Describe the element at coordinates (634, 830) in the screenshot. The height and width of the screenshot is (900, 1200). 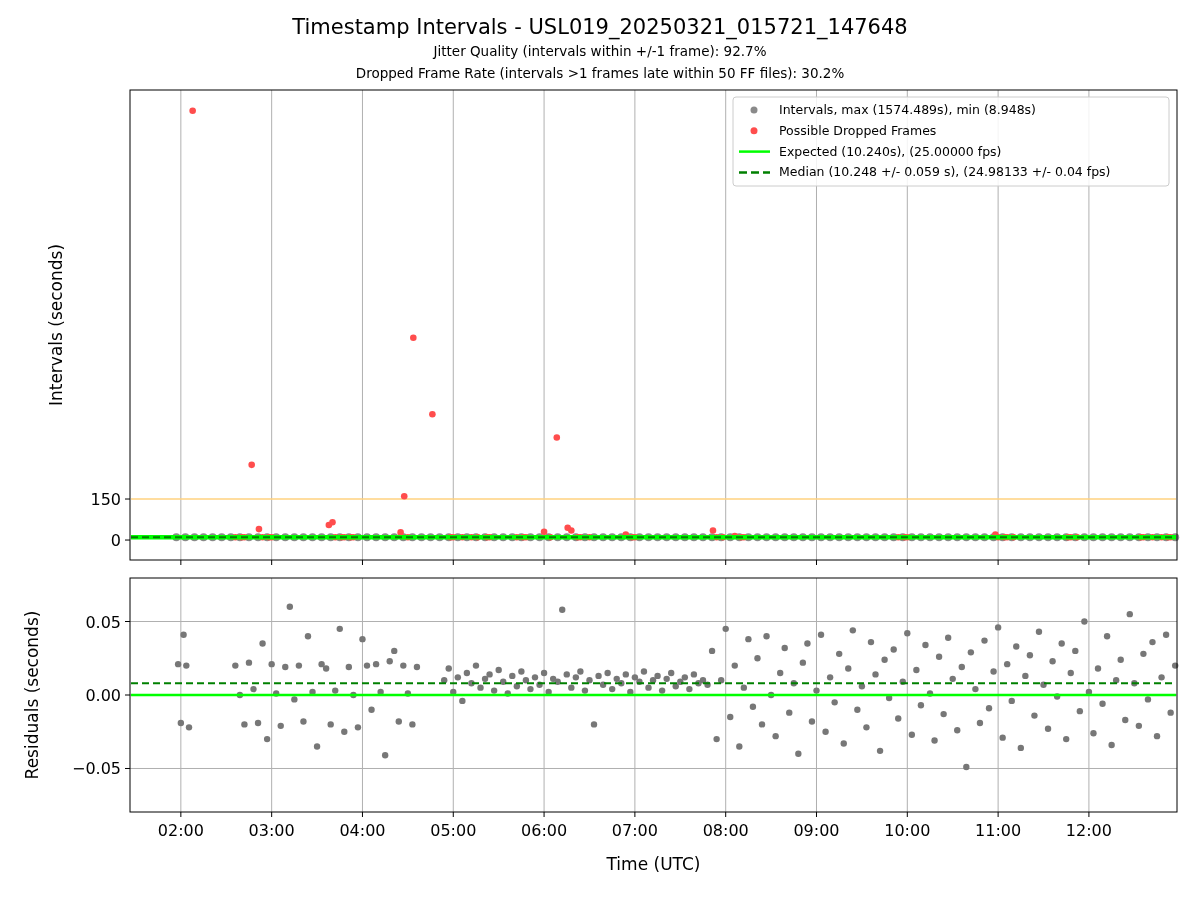
I see `axis-tick-label: 07:00` at that location.